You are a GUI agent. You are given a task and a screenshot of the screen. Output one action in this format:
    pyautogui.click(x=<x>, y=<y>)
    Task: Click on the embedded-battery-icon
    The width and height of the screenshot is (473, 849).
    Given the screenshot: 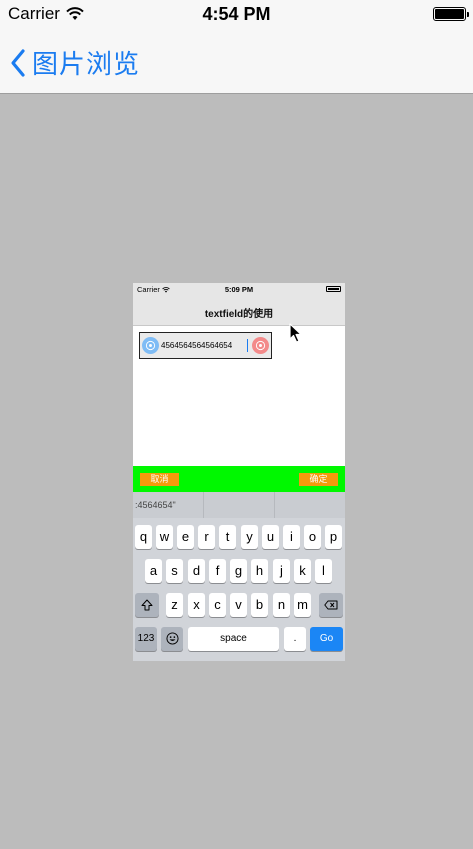 What is the action you would take?
    pyautogui.click(x=333, y=289)
    